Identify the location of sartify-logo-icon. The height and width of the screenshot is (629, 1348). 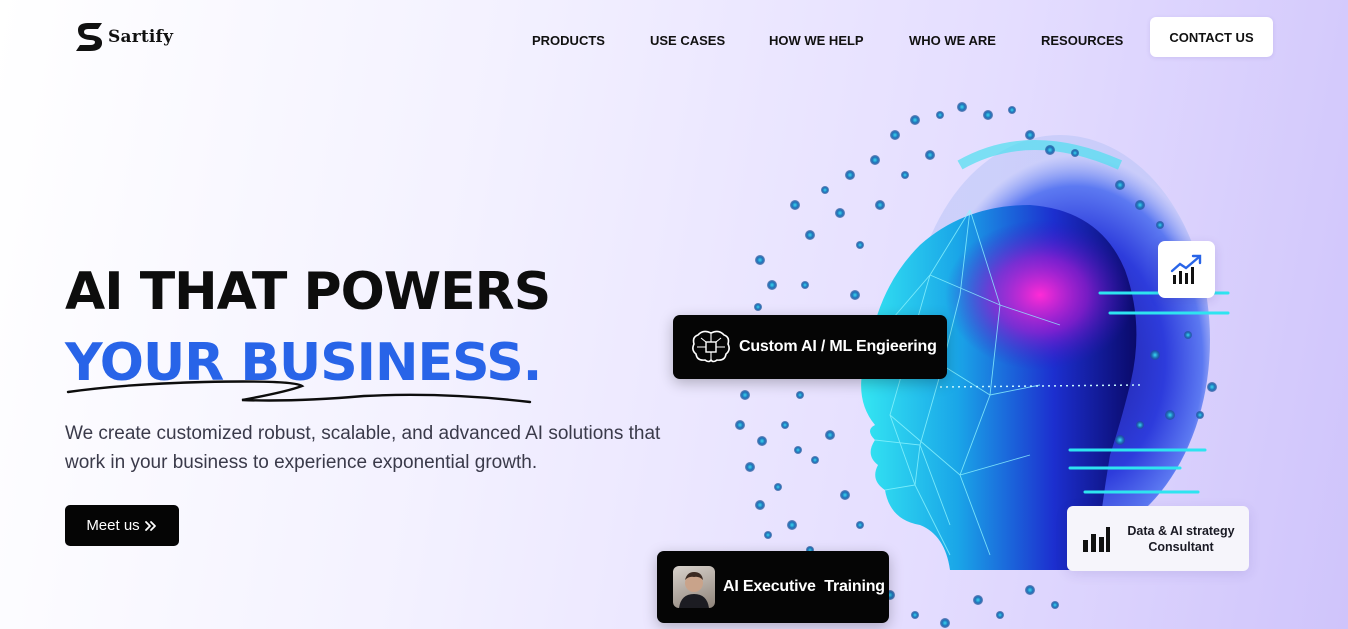
(89, 37).